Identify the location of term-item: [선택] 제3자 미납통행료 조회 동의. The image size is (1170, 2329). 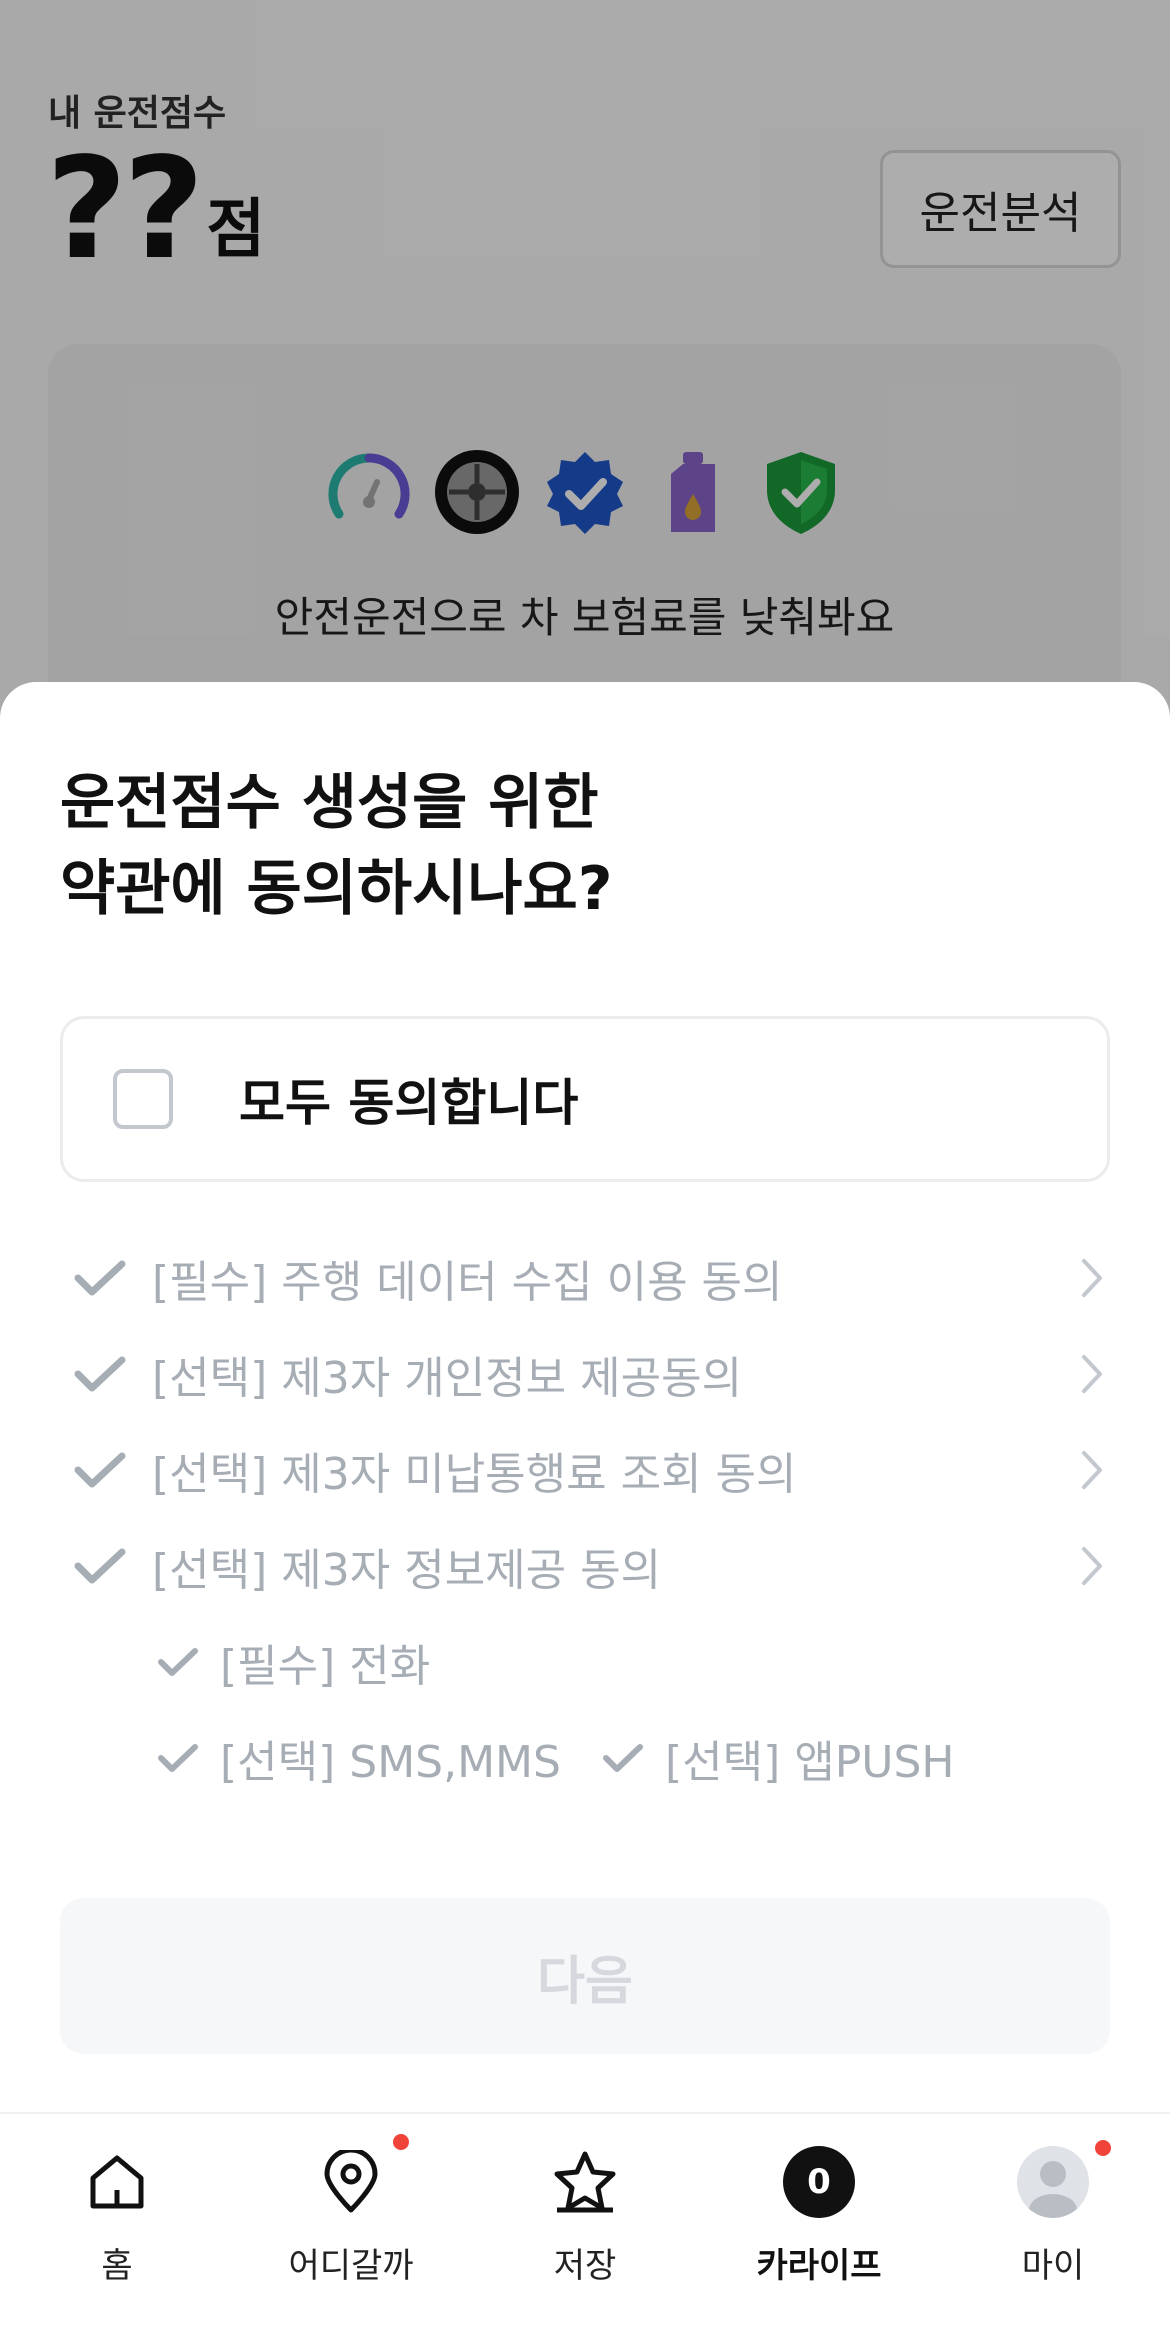
(592, 1470).